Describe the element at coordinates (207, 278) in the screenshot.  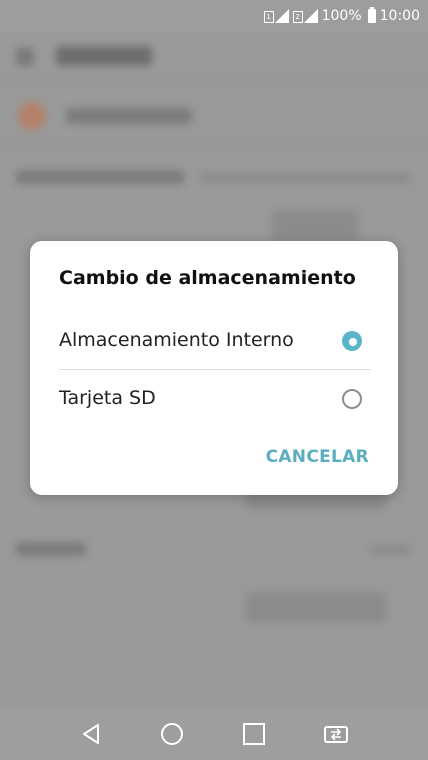
I see `dialog-title: Cambio de almacenamiento` at that location.